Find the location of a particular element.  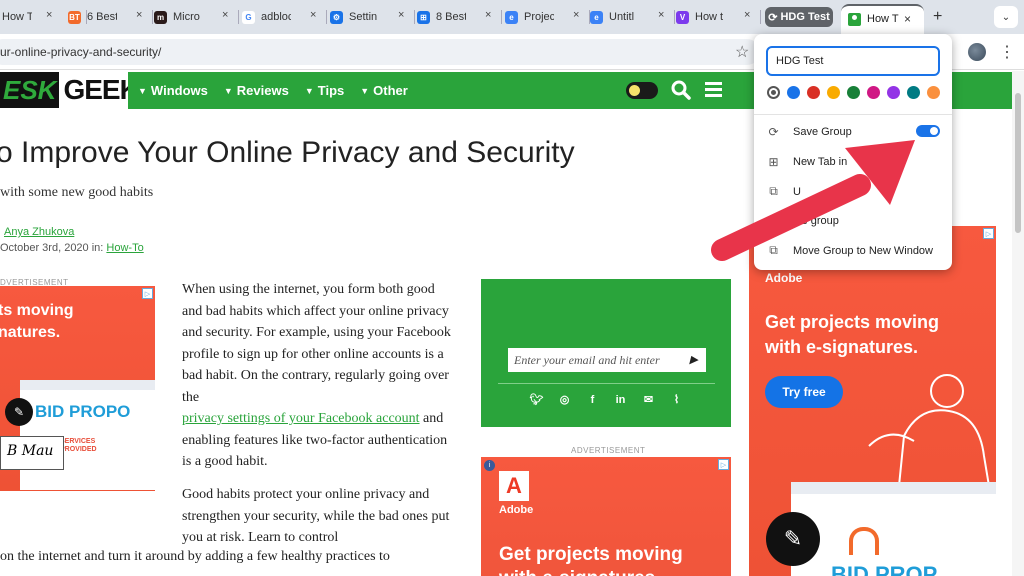

browser-tab: m Micro × is located at coordinates (192, 17).